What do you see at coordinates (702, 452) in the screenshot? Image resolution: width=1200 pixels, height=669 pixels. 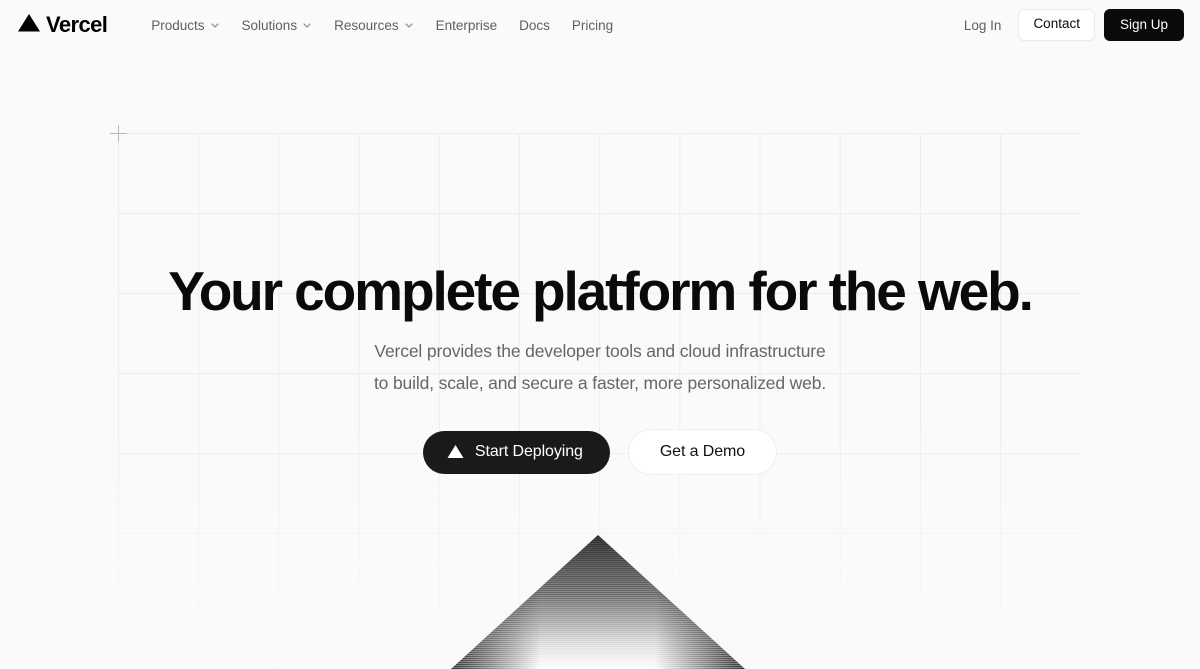 I see `get-a-demo-button: Get a Demo` at bounding box center [702, 452].